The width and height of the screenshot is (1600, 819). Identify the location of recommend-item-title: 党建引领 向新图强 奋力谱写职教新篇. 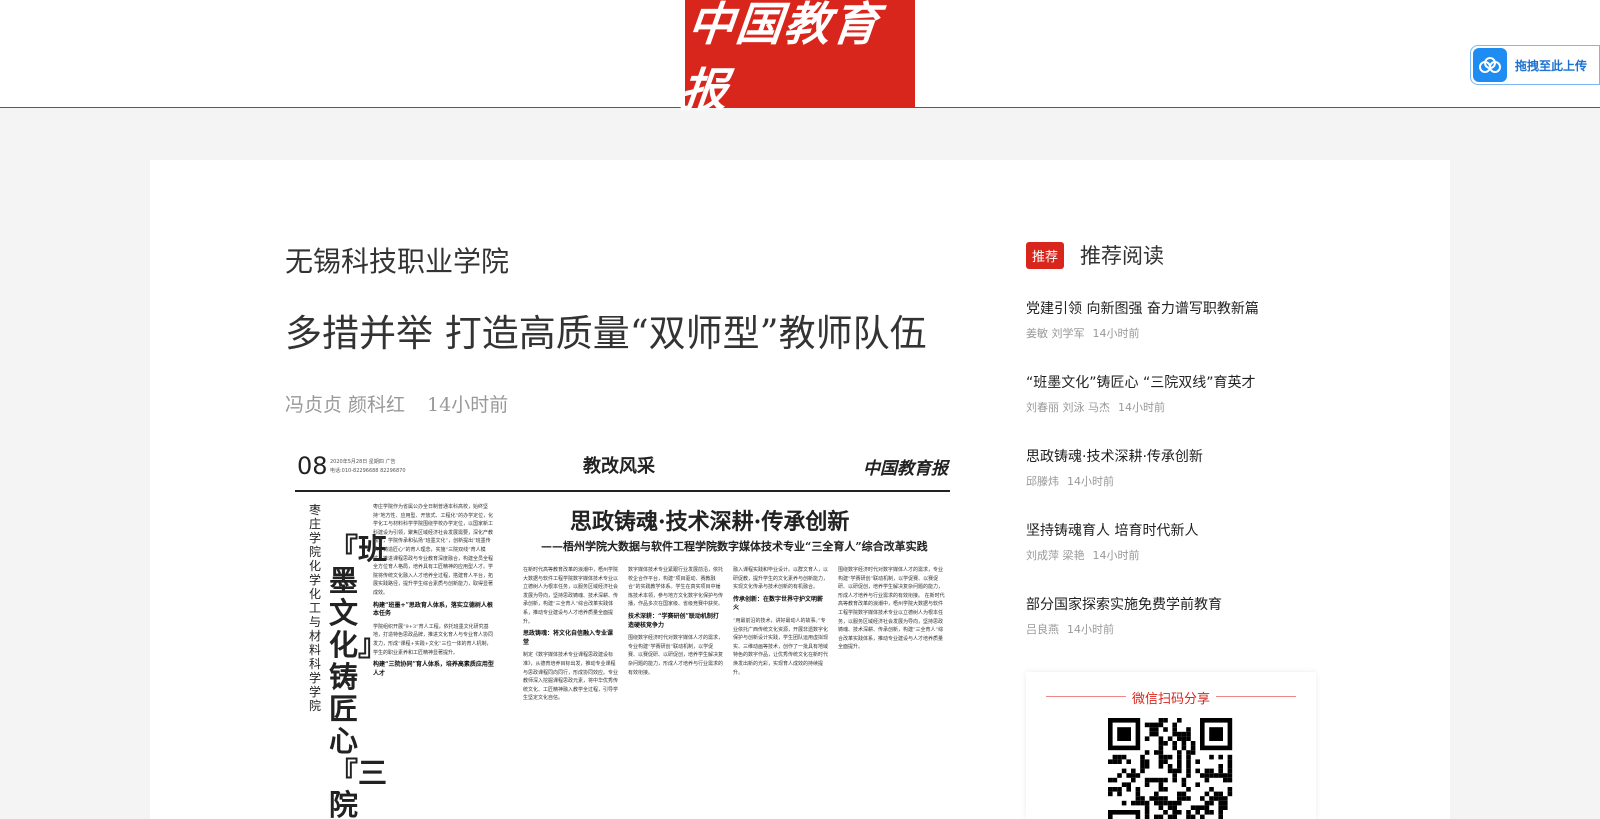
(1142, 308).